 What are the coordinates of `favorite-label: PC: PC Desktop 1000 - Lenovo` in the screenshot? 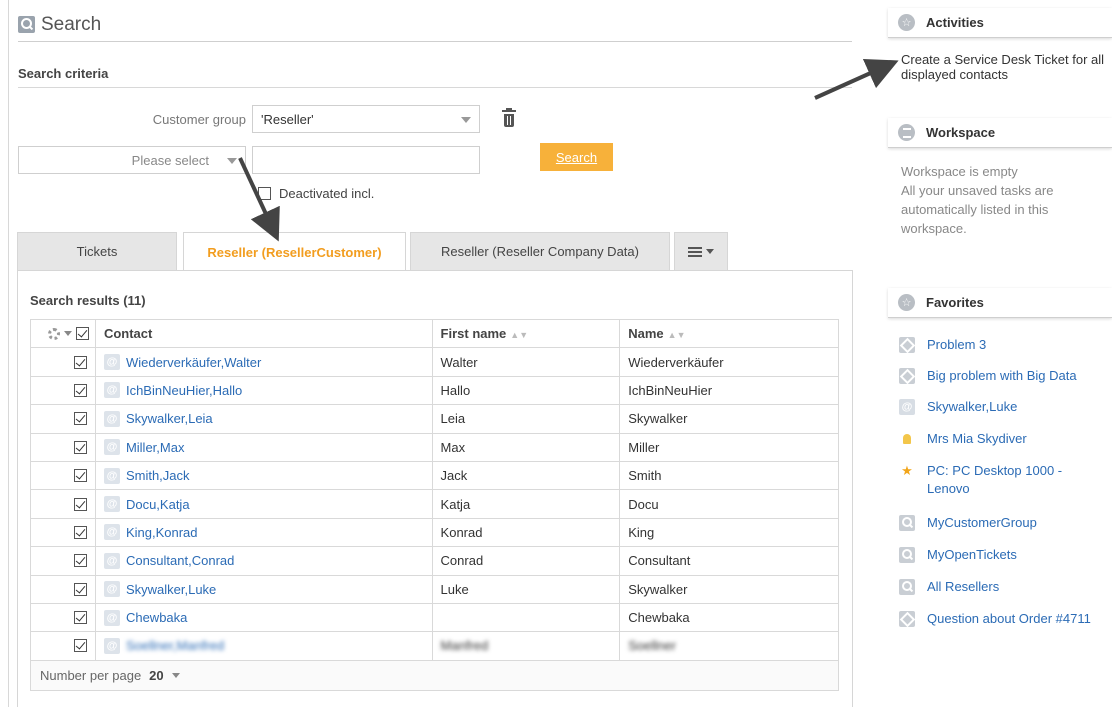 It's located at (995, 479).